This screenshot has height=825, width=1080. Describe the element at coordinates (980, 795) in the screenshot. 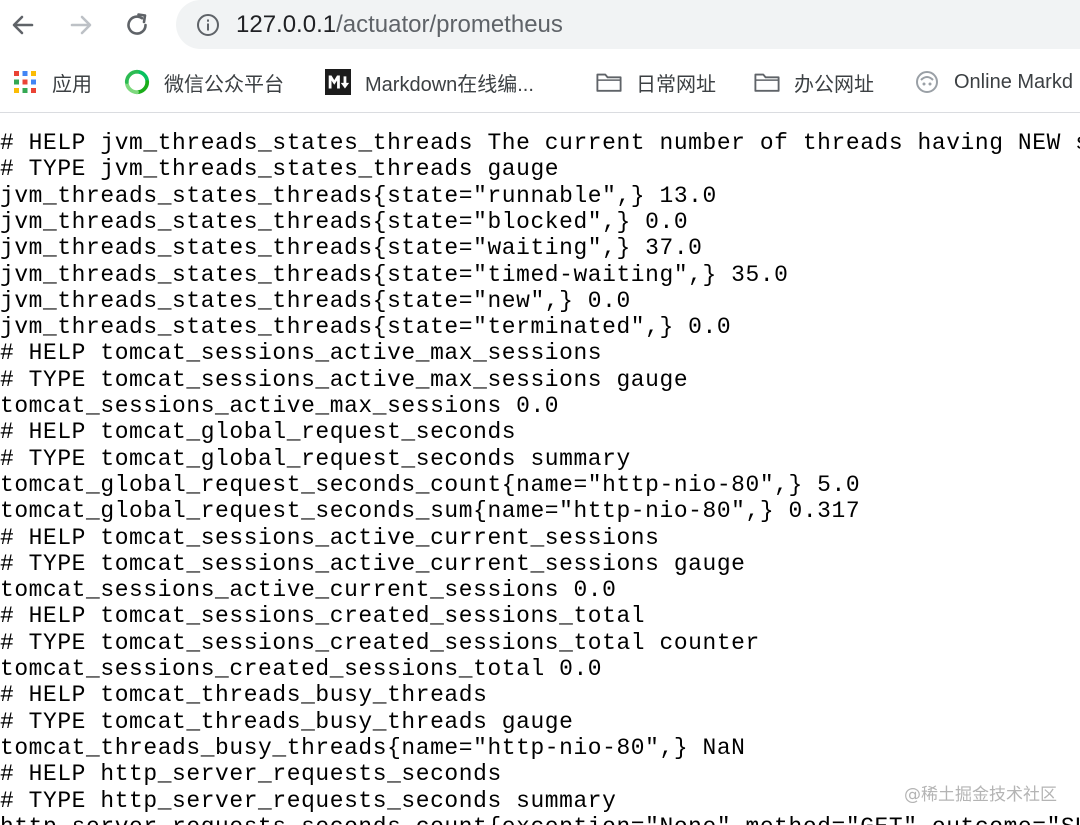

I see `watermark: @稀土掘金技术社区` at that location.